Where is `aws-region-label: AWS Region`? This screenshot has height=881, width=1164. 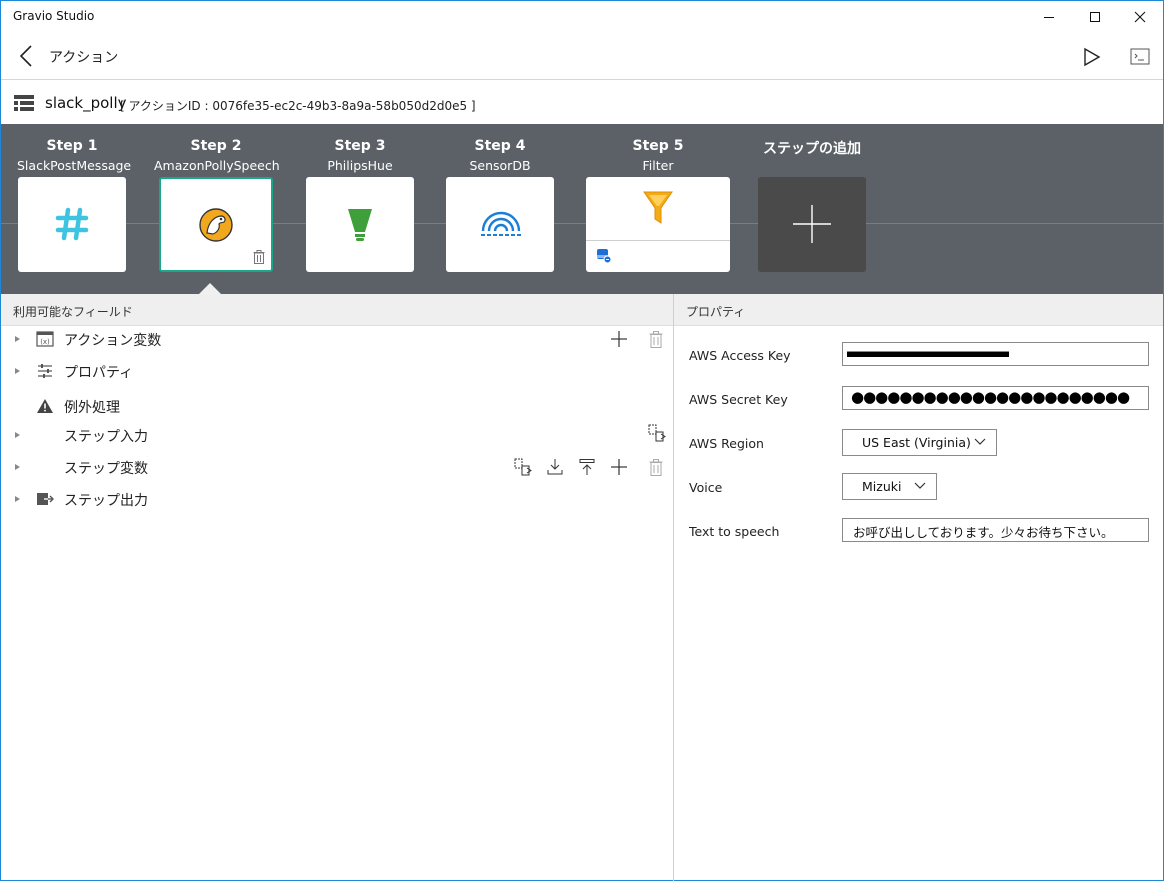 aws-region-label: AWS Region is located at coordinates (726, 443).